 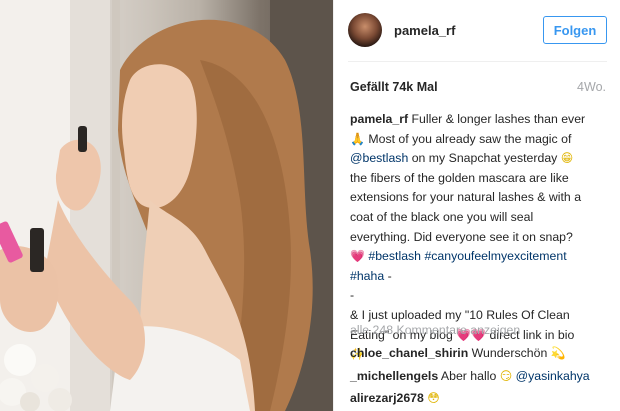 What do you see at coordinates (480, 398) in the screenshot?
I see `comment: alirezarj2678 😳` at bounding box center [480, 398].